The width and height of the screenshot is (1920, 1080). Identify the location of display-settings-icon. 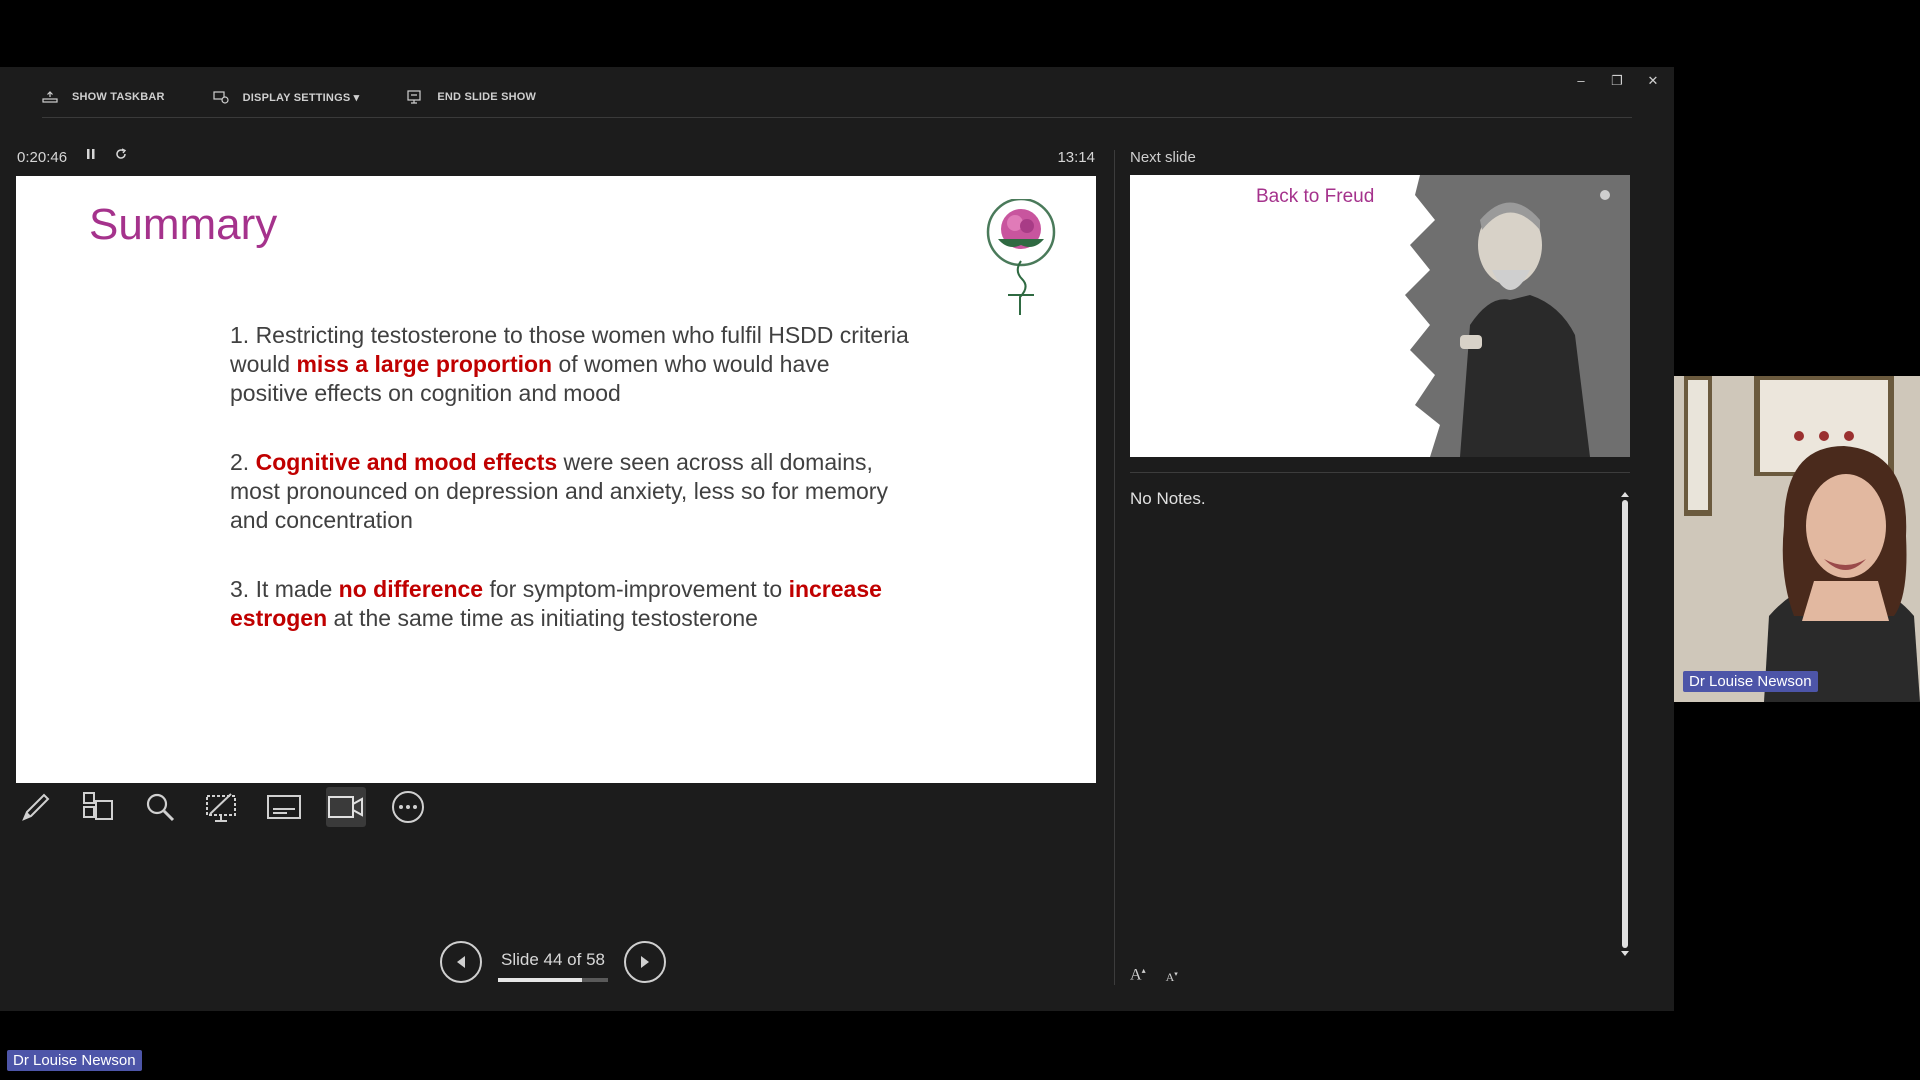
(221, 97).